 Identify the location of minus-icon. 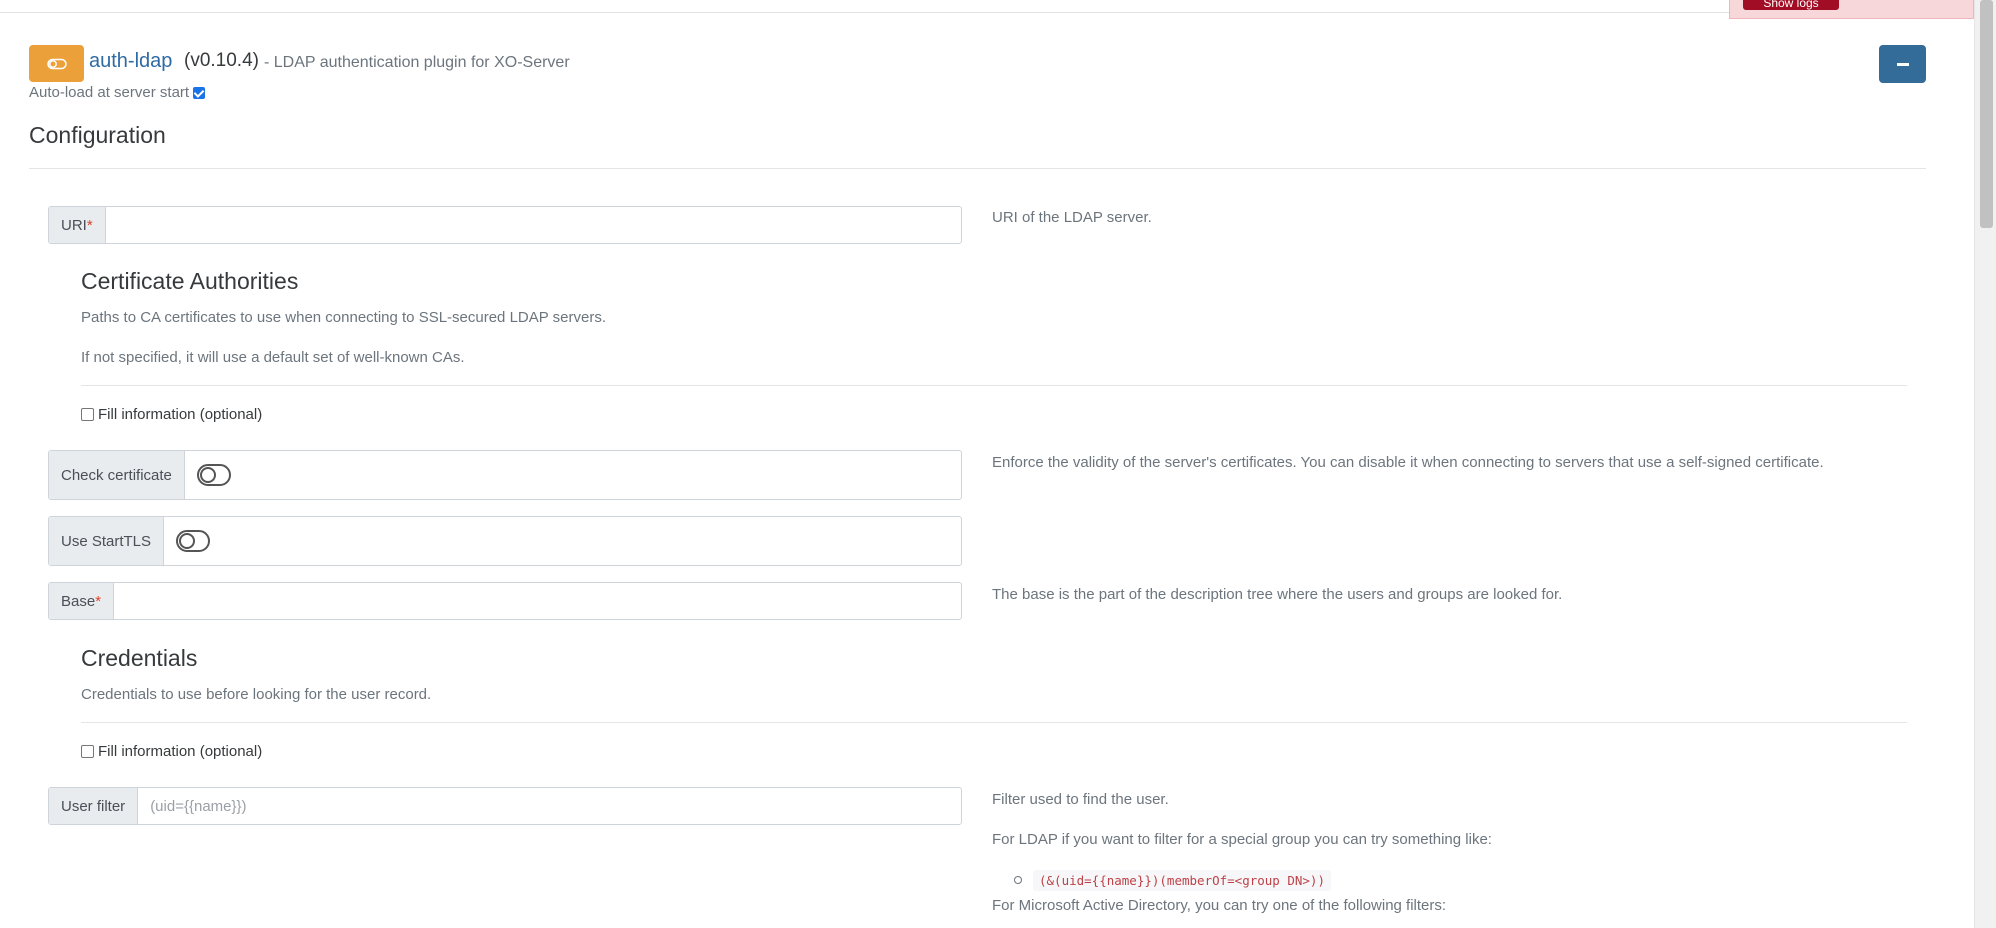
(1902, 64).